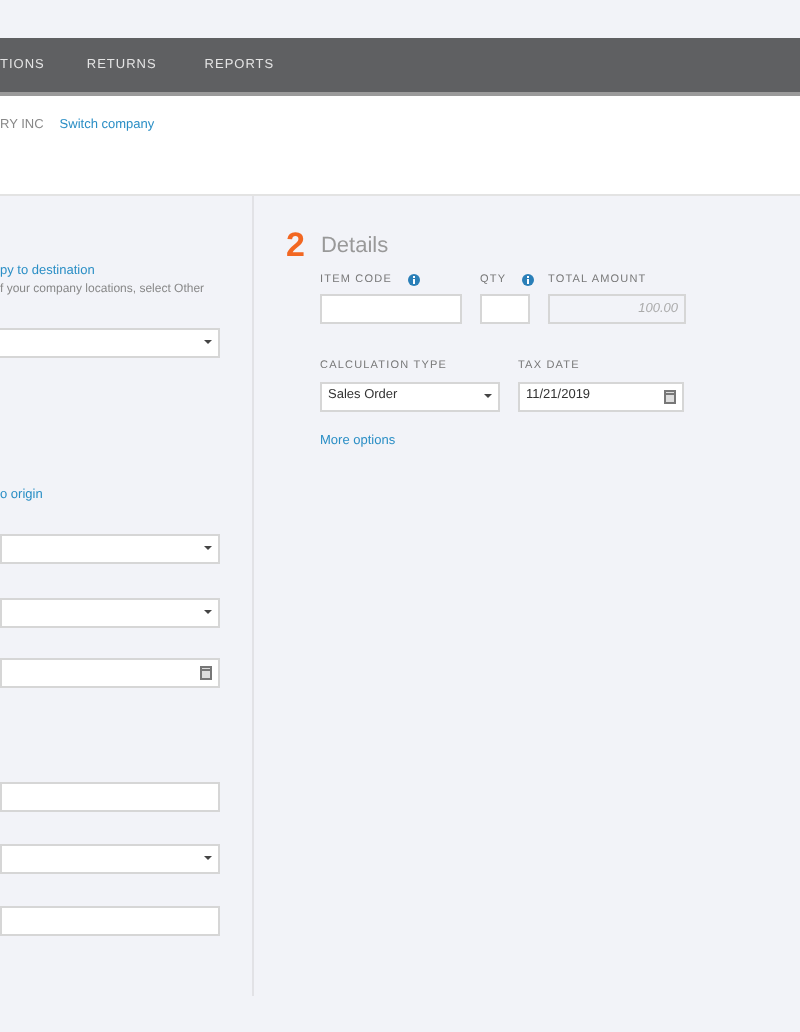  What do you see at coordinates (295, 245) in the screenshot?
I see `step-number: 2` at bounding box center [295, 245].